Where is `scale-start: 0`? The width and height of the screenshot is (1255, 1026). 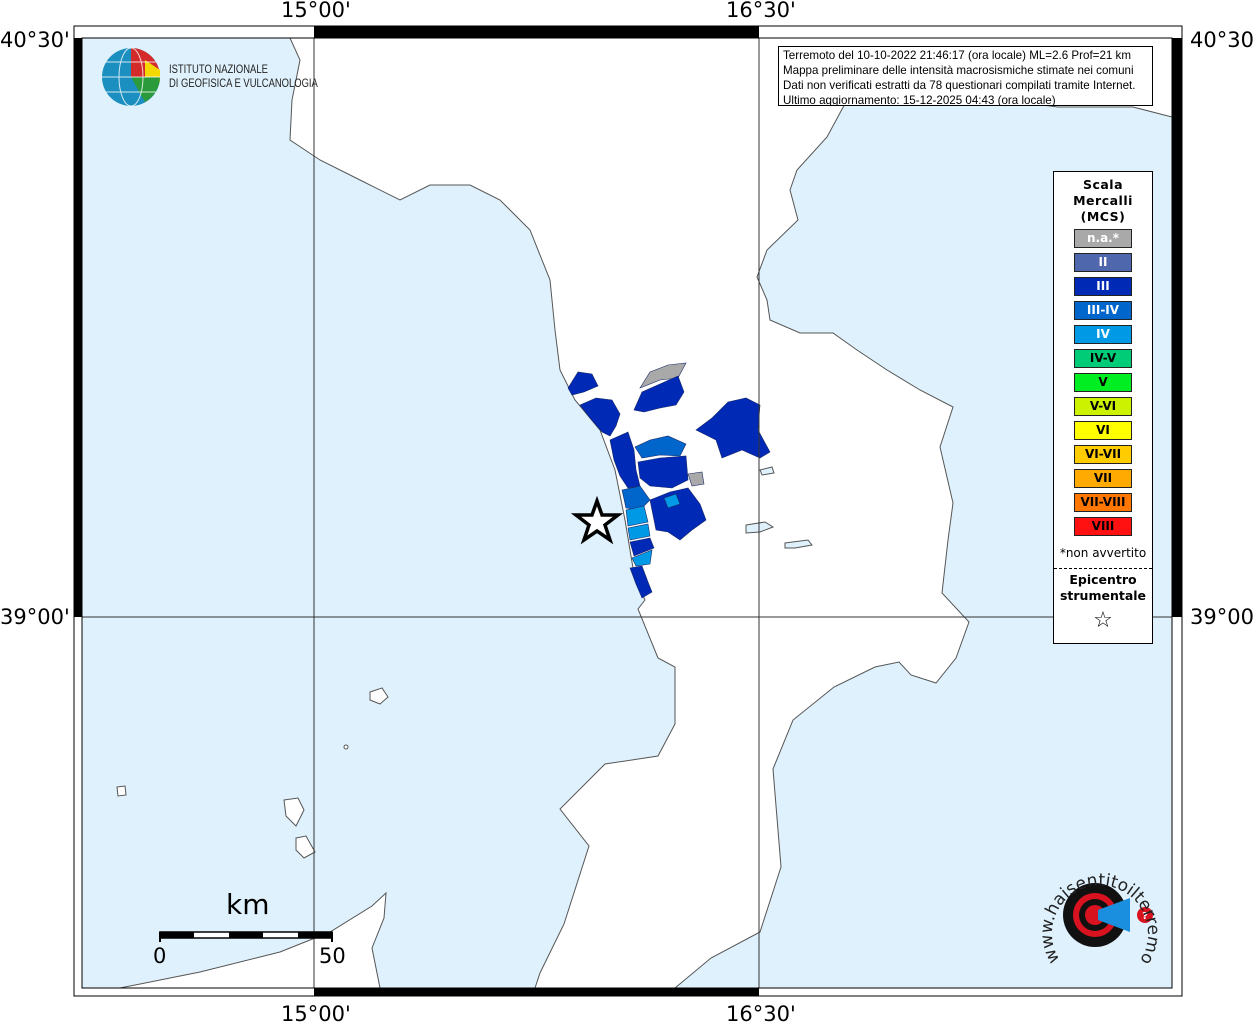 scale-start: 0 is located at coordinates (160, 956).